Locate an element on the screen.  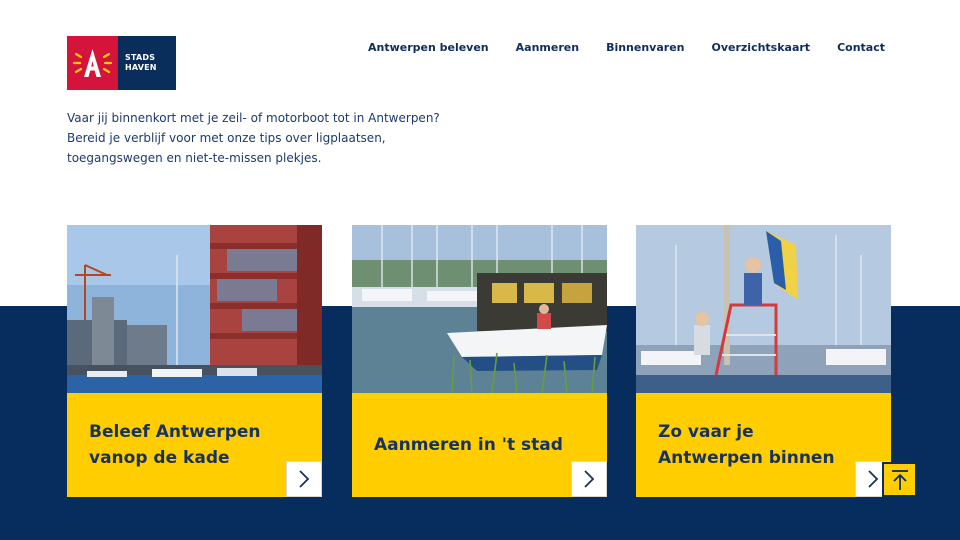
nav-item-contact: Contact is located at coordinates (861, 47).